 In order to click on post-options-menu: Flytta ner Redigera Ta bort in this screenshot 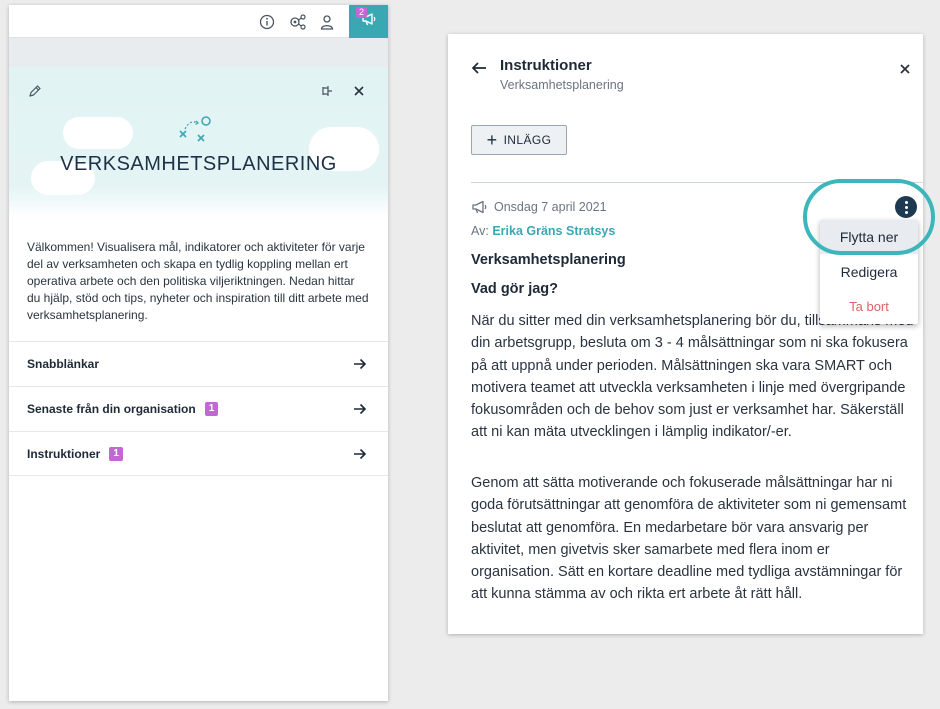, I will do `click(869, 272)`.